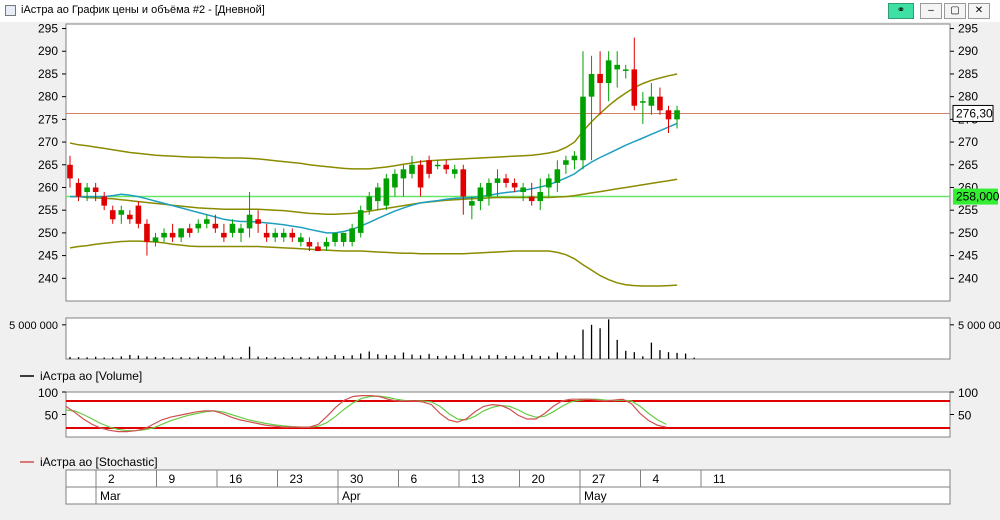 This screenshot has width=1000, height=520. Describe the element at coordinates (414, 479) in the screenshot. I see `time-day-label: 6` at that location.